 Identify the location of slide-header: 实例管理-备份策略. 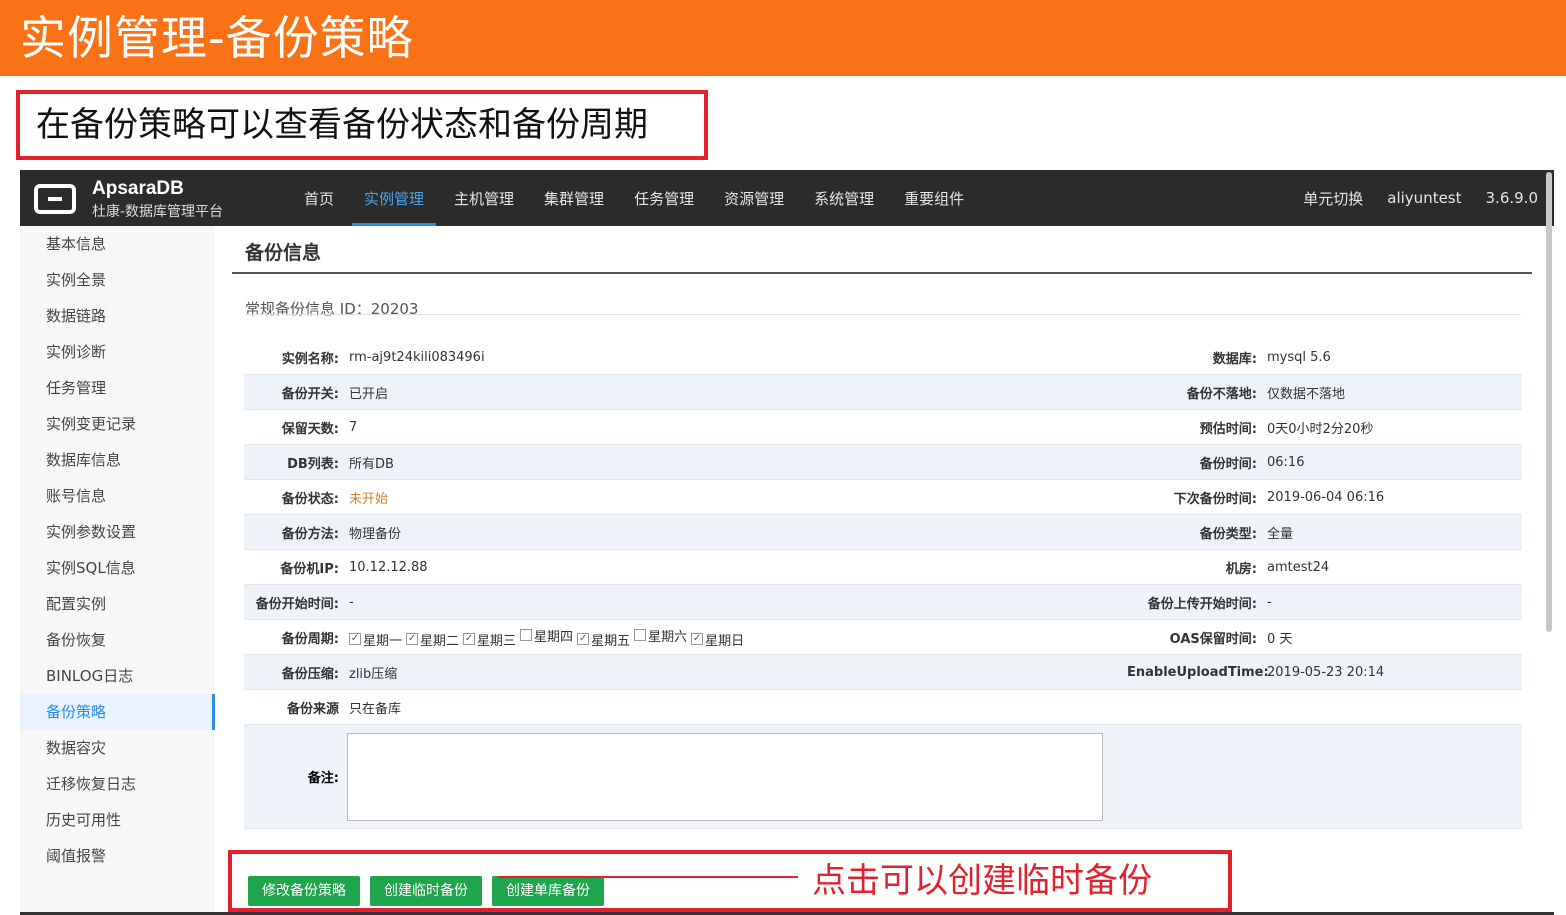
(783, 38).